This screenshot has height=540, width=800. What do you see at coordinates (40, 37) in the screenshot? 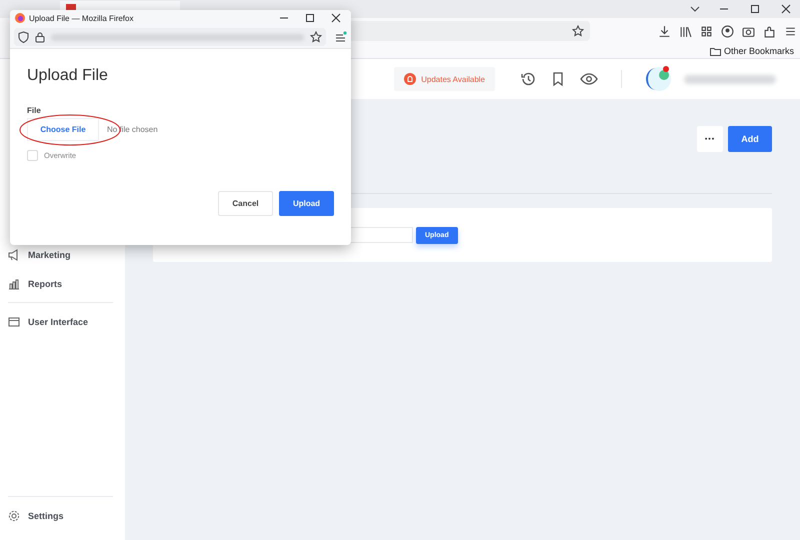
I see `lock-icon` at bounding box center [40, 37].